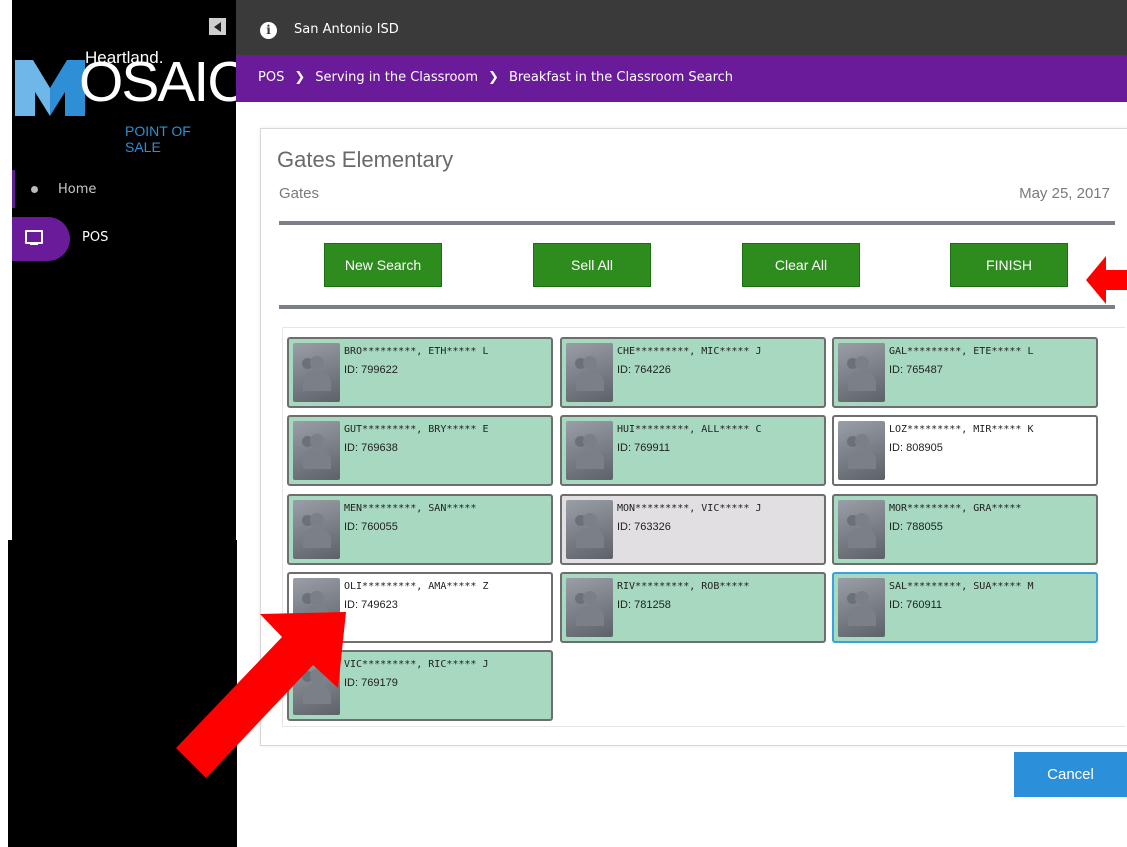 This screenshot has width=1127, height=847. Describe the element at coordinates (693, 450) in the screenshot. I see `student-card: HUI*********, ALL***** C ID: 769911` at that location.